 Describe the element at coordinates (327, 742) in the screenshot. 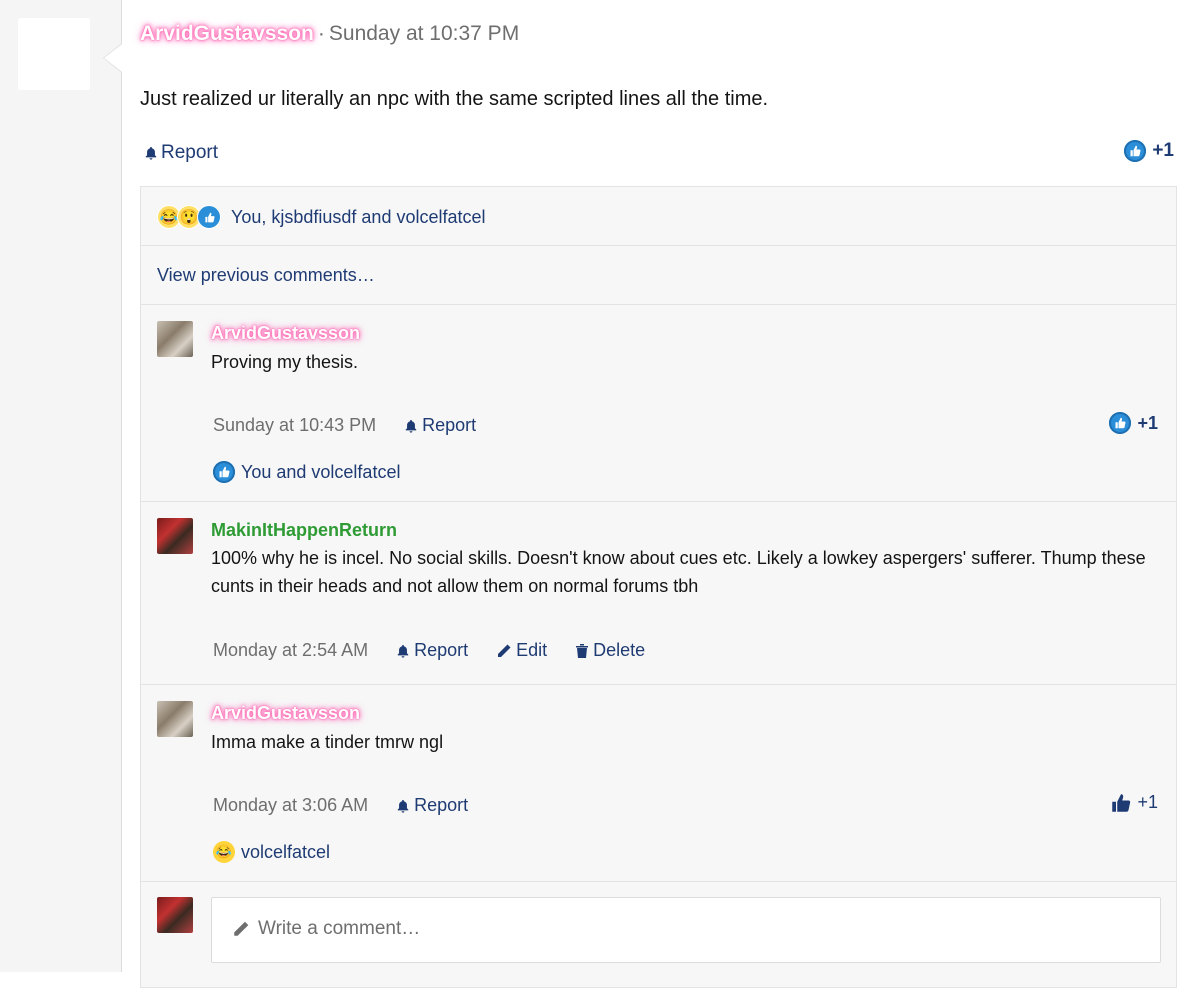

I see `comment-text: Imma make a tinder tmrw ngl` at that location.